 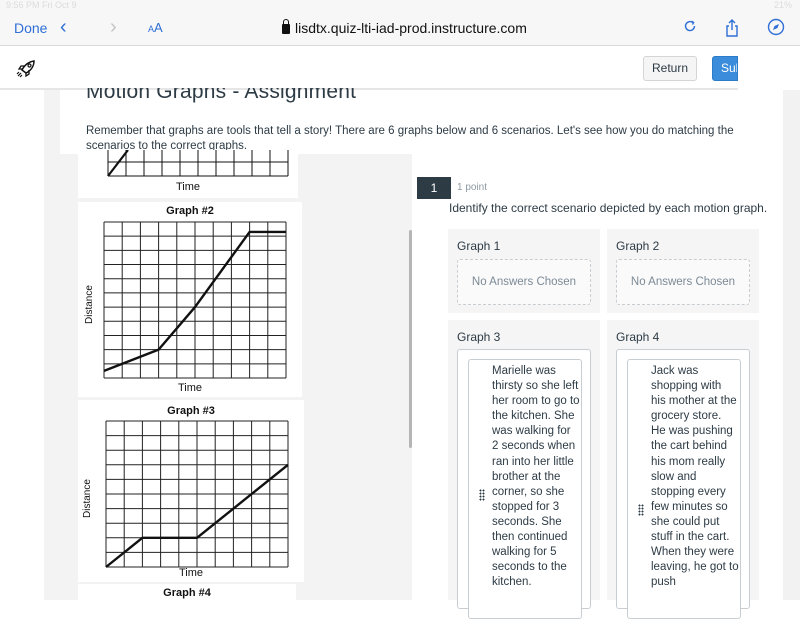 I want to click on graph-2-y-label: Distance, so click(x=89, y=304).